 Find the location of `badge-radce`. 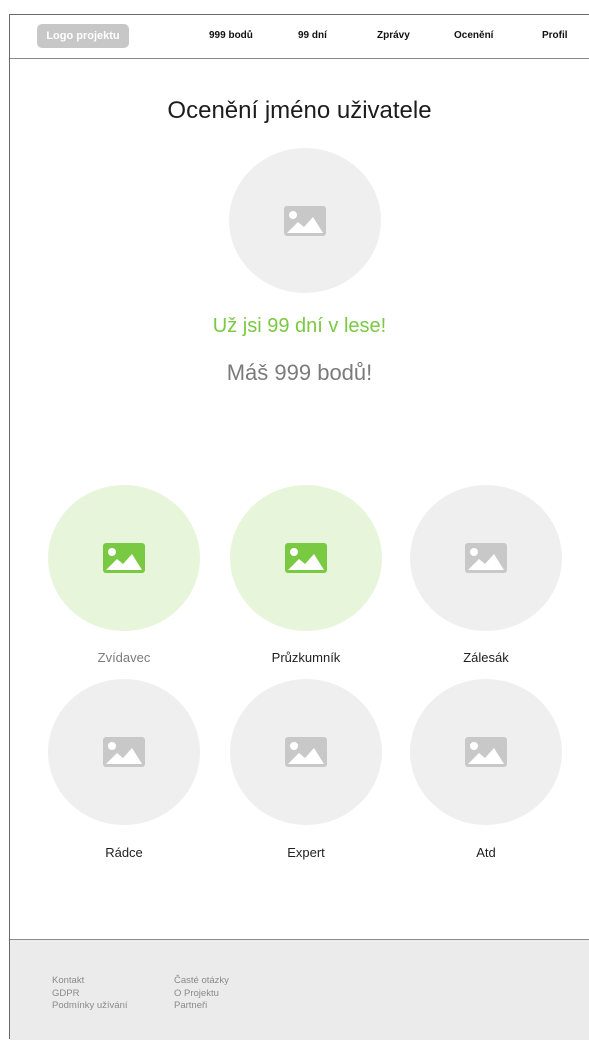

badge-radce is located at coordinates (124, 752).